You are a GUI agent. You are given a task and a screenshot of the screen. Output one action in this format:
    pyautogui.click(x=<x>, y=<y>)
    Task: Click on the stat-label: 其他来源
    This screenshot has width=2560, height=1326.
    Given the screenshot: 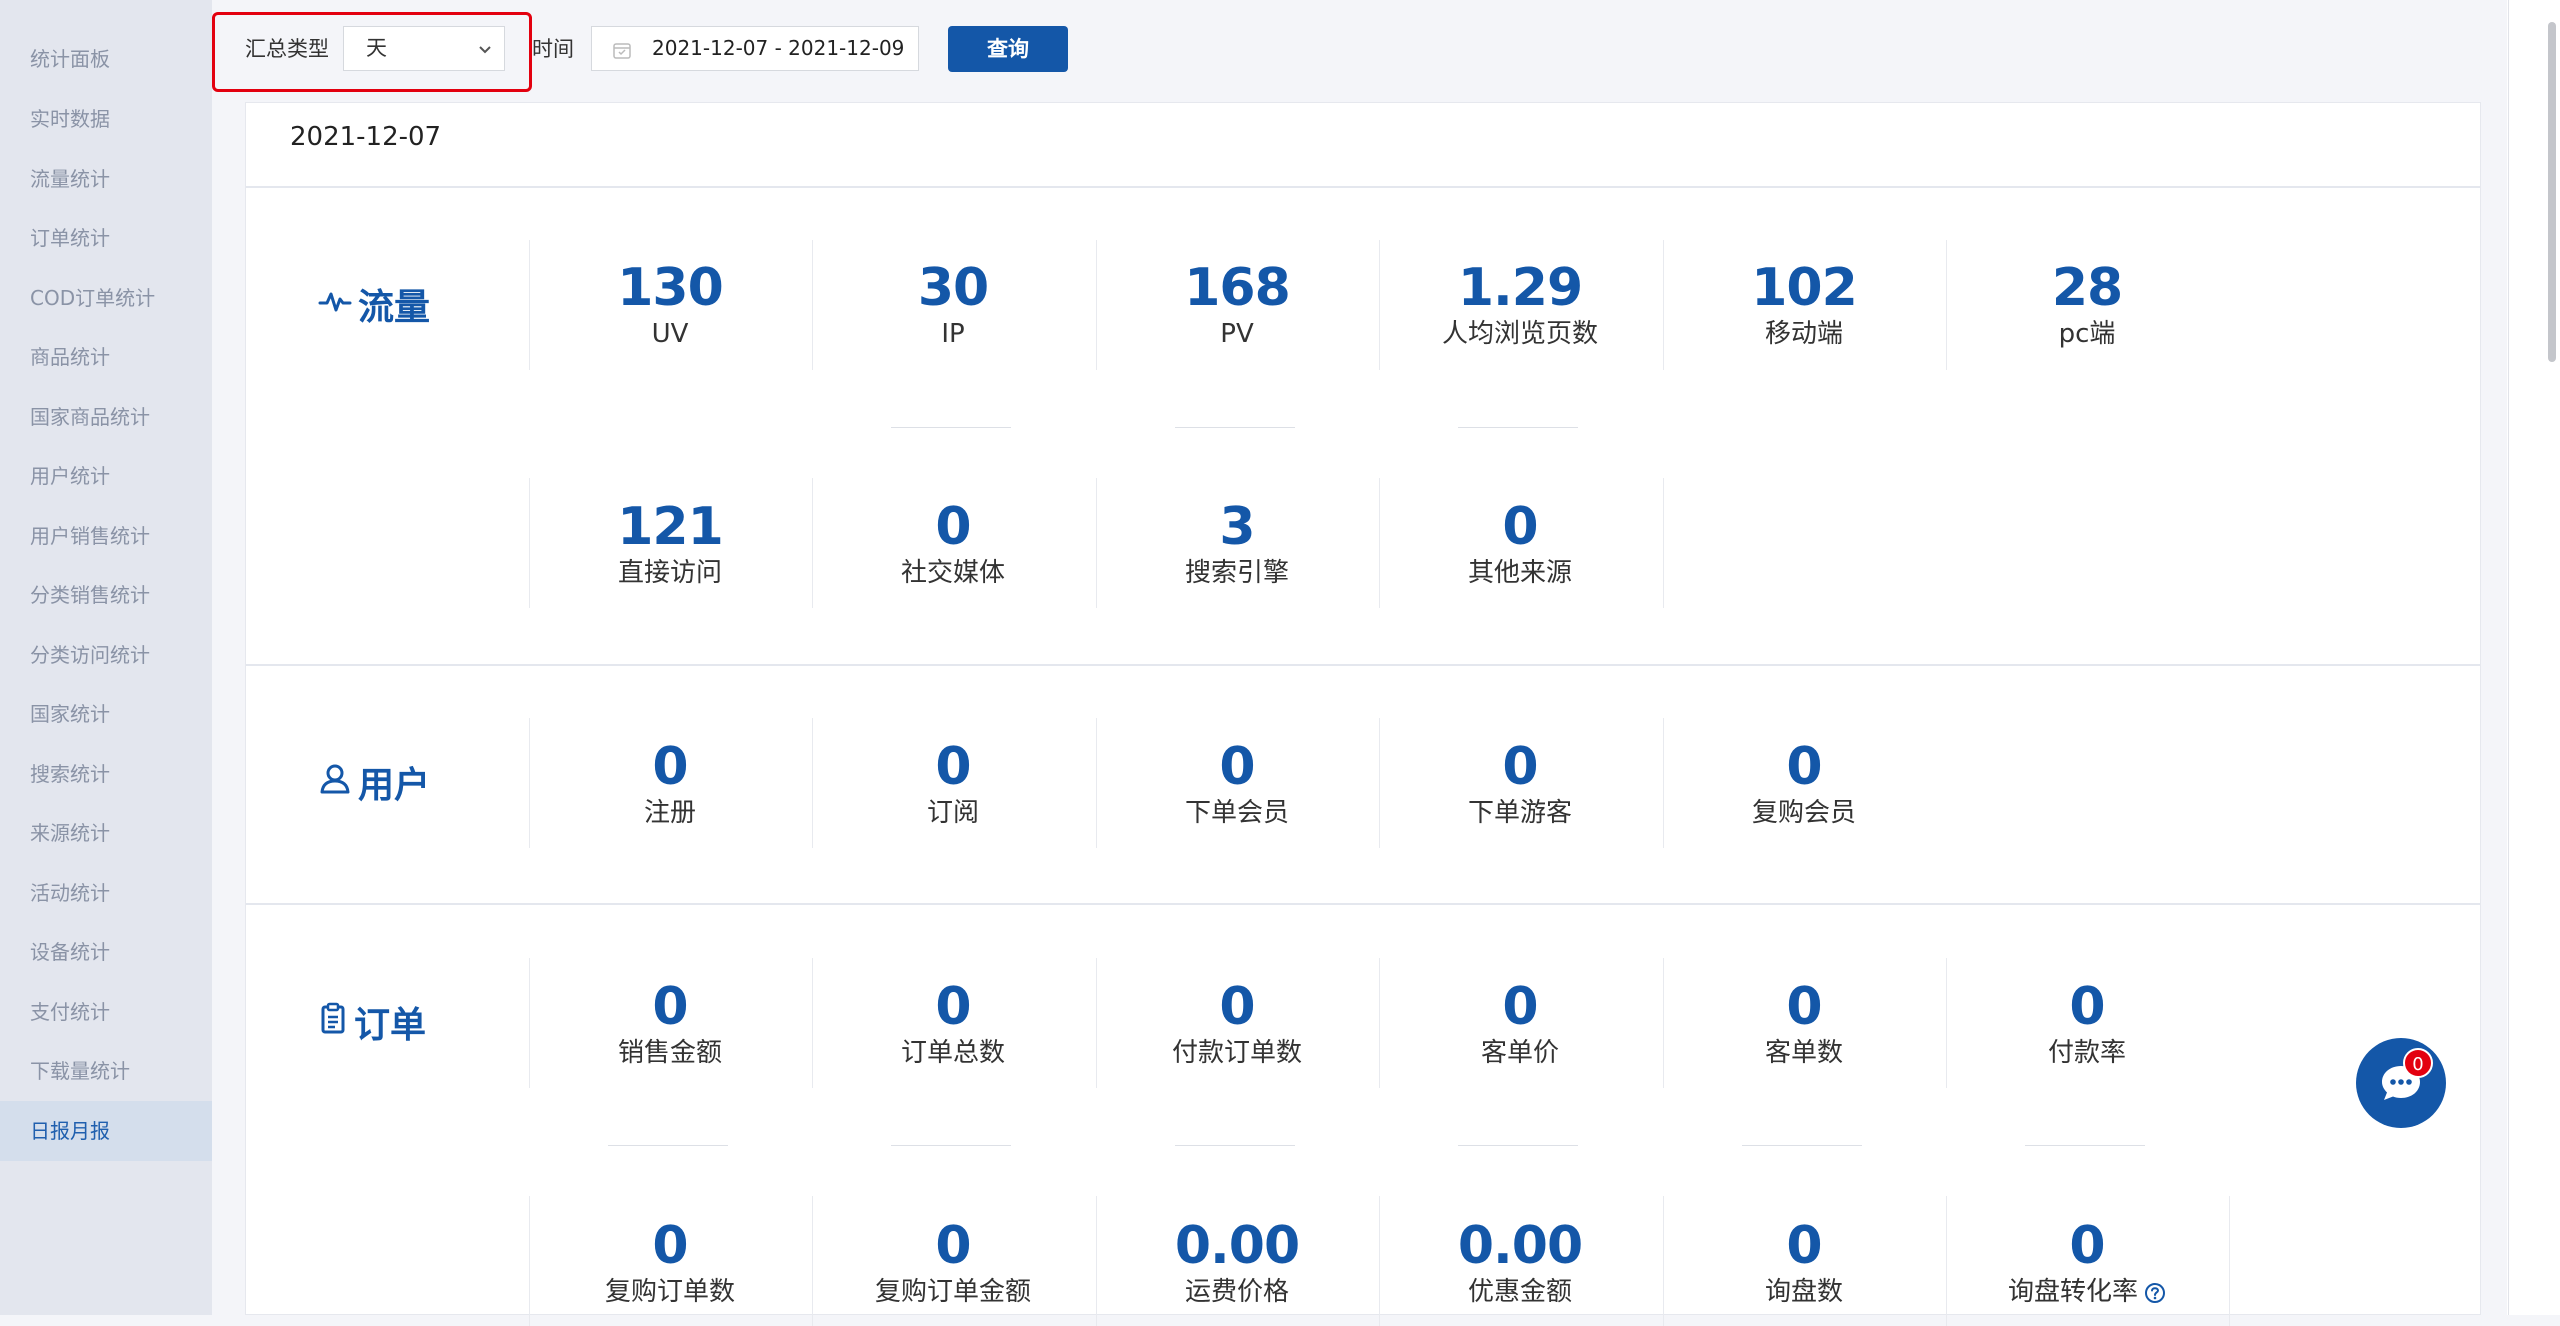 What is the action you would take?
    pyautogui.click(x=1519, y=573)
    